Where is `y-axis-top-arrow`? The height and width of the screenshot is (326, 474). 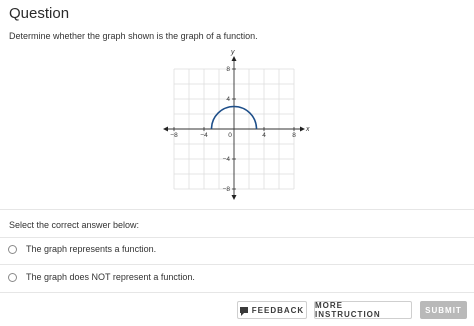
y-axis-top-arrow is located at coordinates (234, 58).